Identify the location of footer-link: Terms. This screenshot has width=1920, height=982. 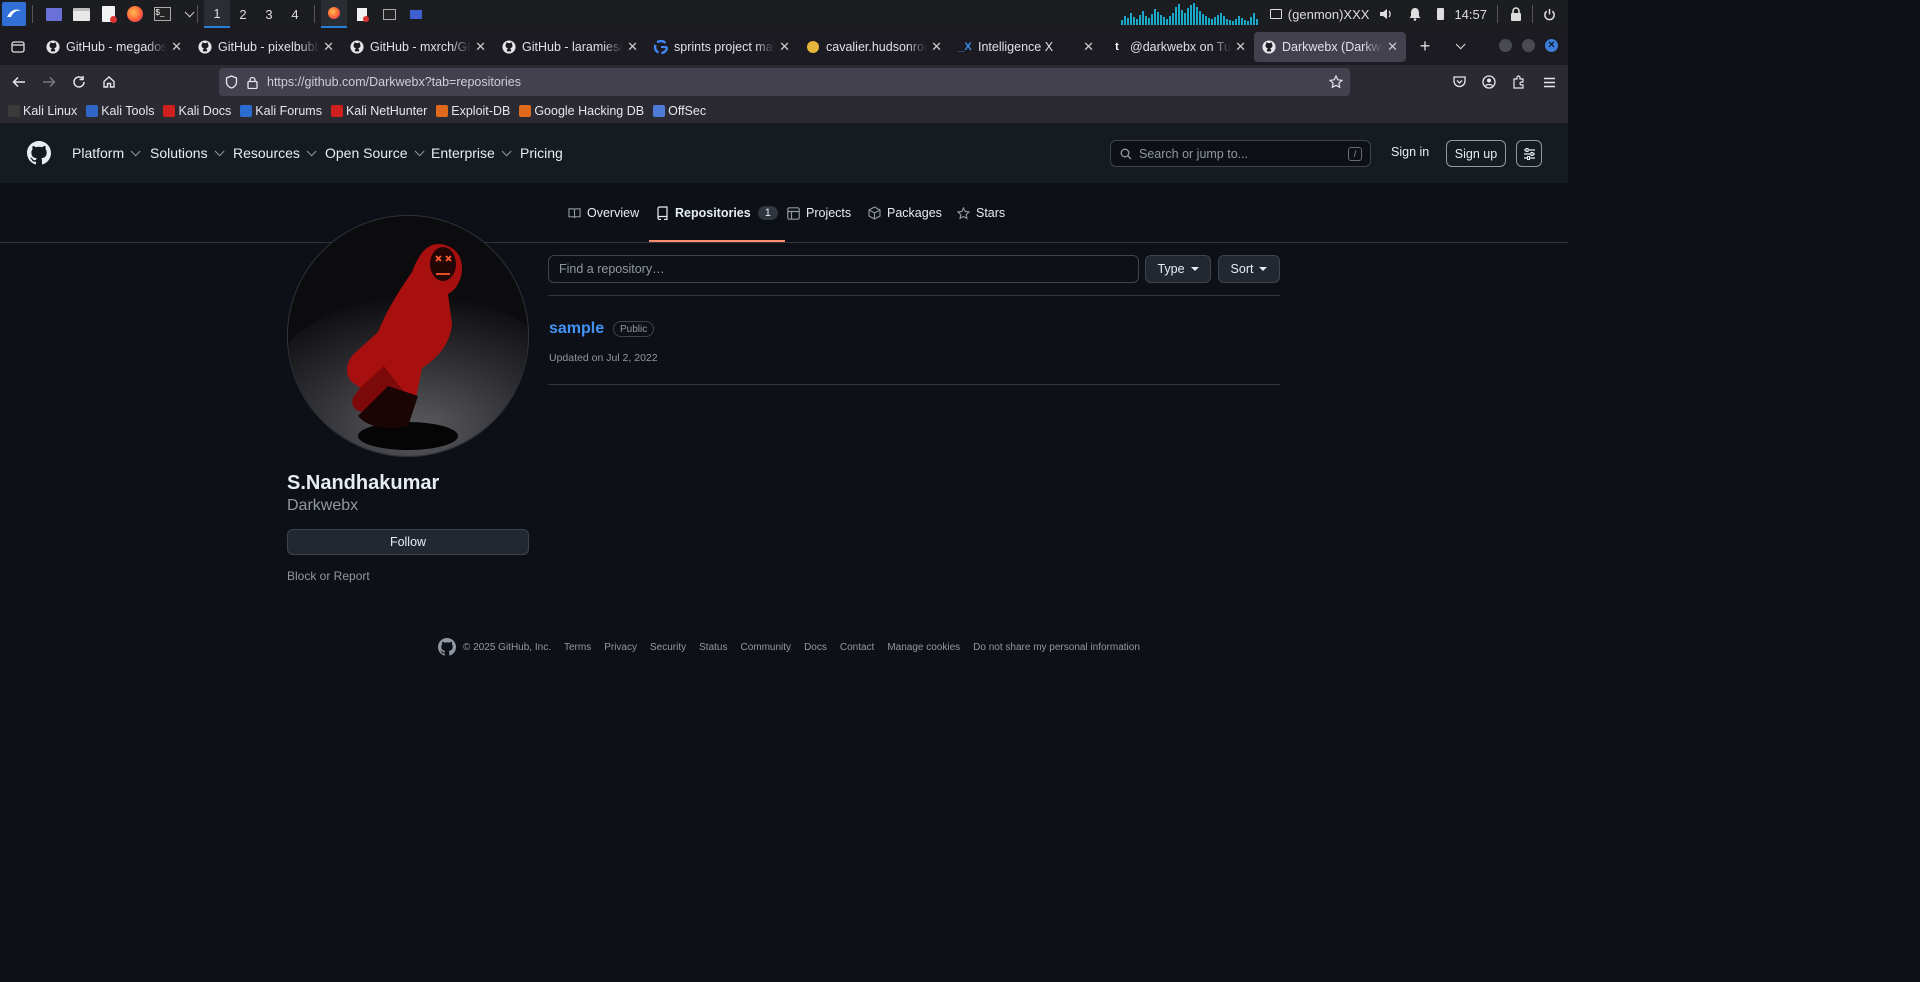
(577, 647).